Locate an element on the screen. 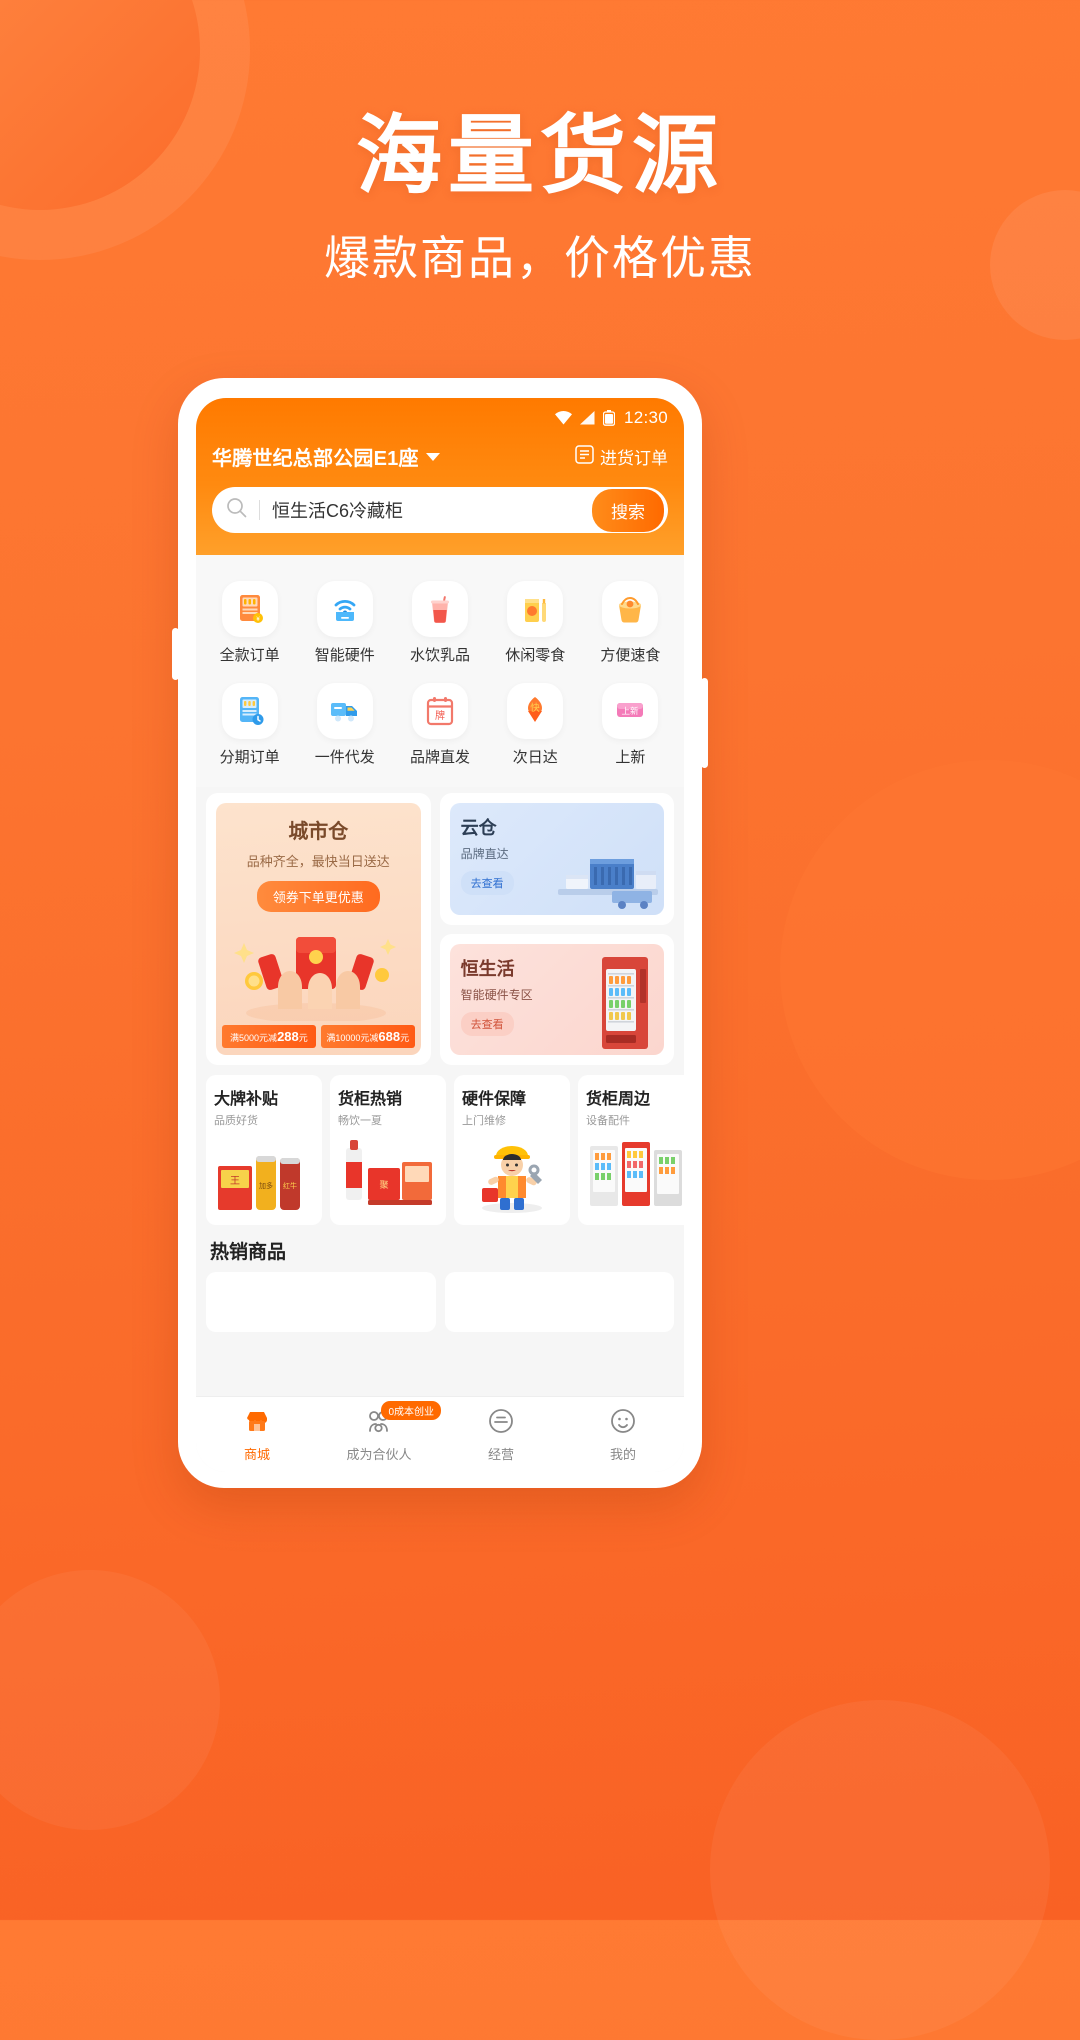  category-item-2: 水饮乳品 is located at coordinates (439, 624).